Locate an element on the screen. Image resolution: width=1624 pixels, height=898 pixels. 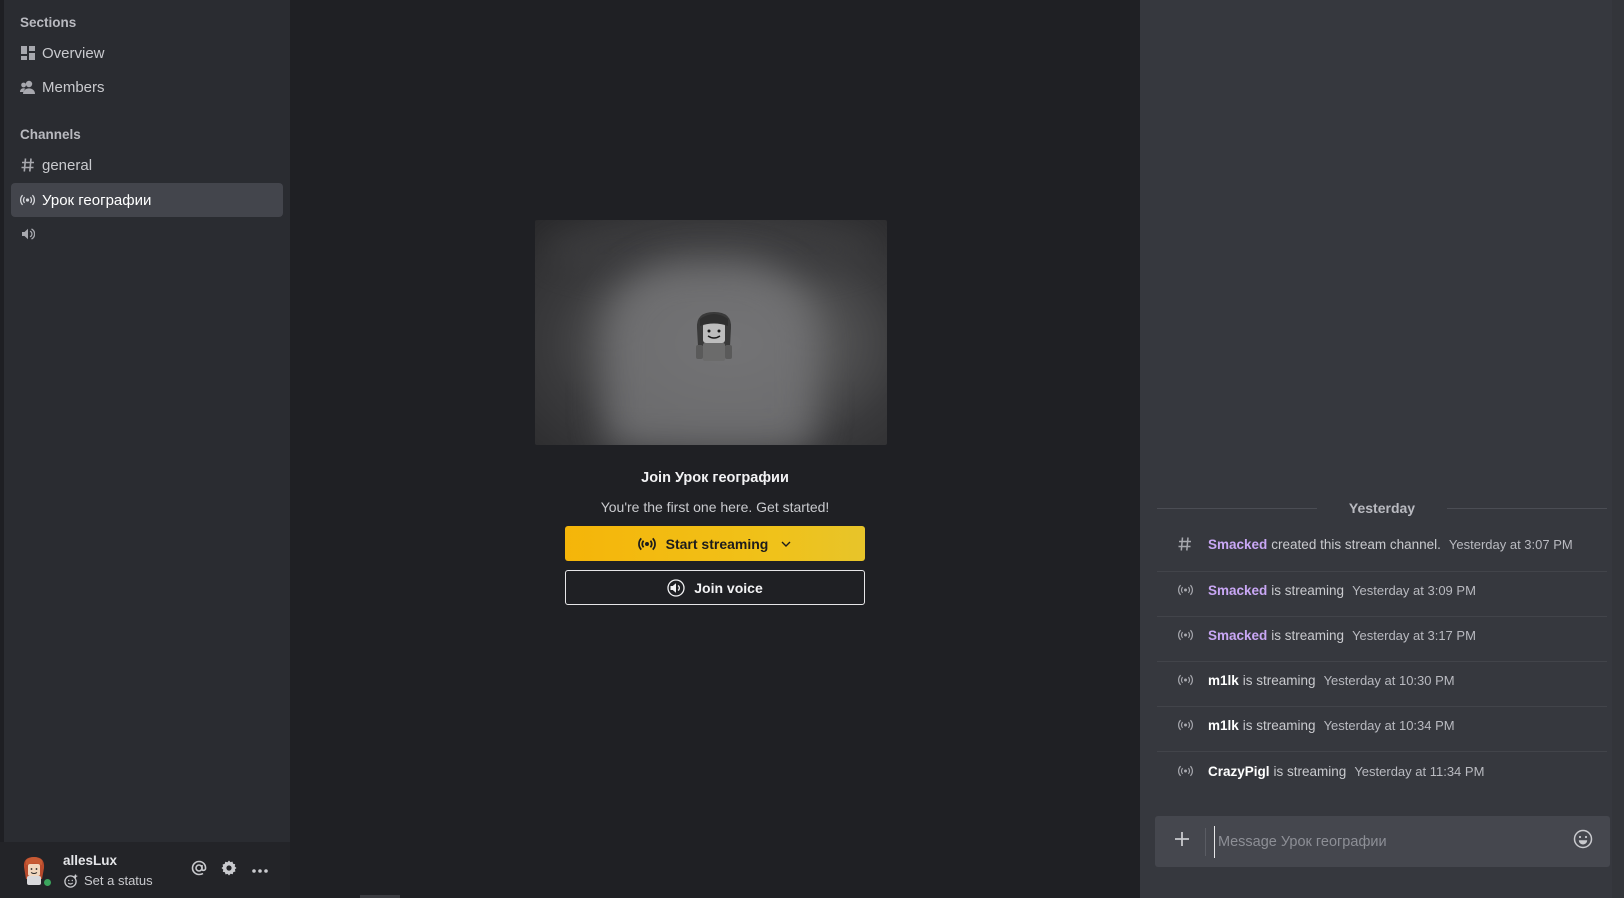
message-timestamp: Yesterday at 3:17 PM is located at coordinates (1414, 635).